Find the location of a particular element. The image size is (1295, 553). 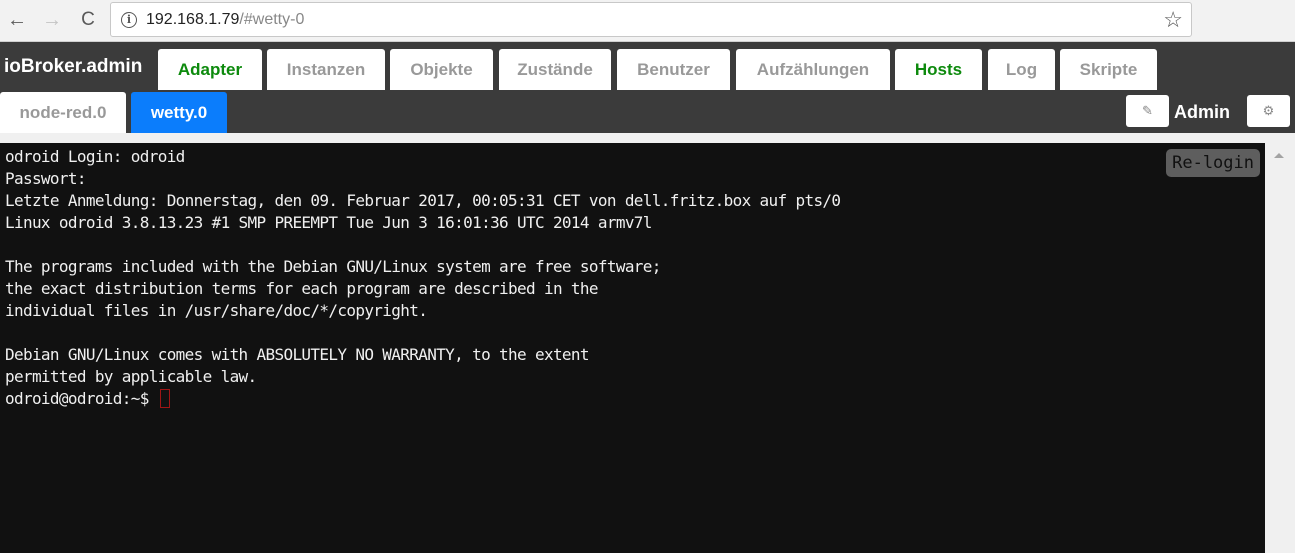

tab-log: Log is located at coordinates (1021, 69).